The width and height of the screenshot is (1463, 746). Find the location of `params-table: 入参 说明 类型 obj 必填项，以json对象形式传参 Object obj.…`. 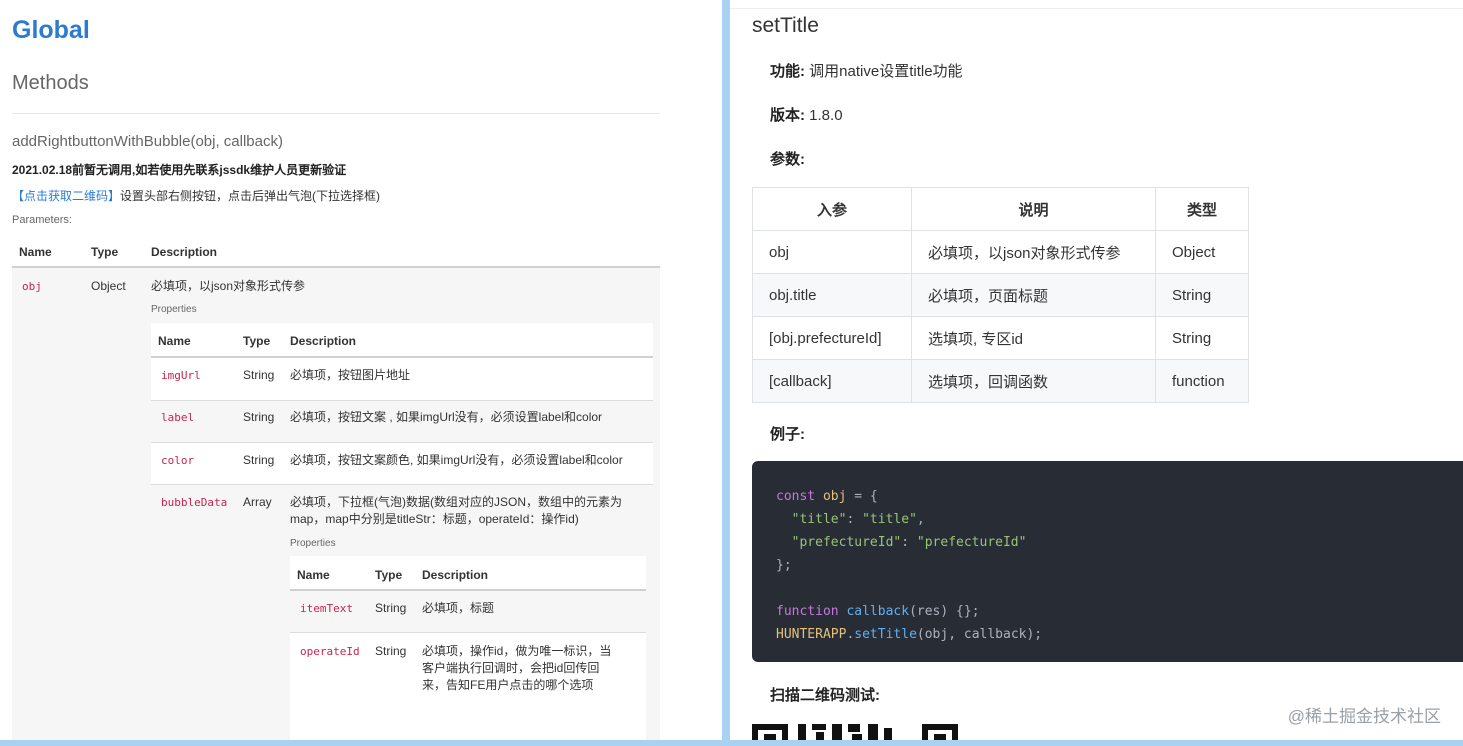

params-table: 入参 说明 类型 obj 必填项，以json对象形式传参 Object obj.… is located at coordinates (1000, 295).